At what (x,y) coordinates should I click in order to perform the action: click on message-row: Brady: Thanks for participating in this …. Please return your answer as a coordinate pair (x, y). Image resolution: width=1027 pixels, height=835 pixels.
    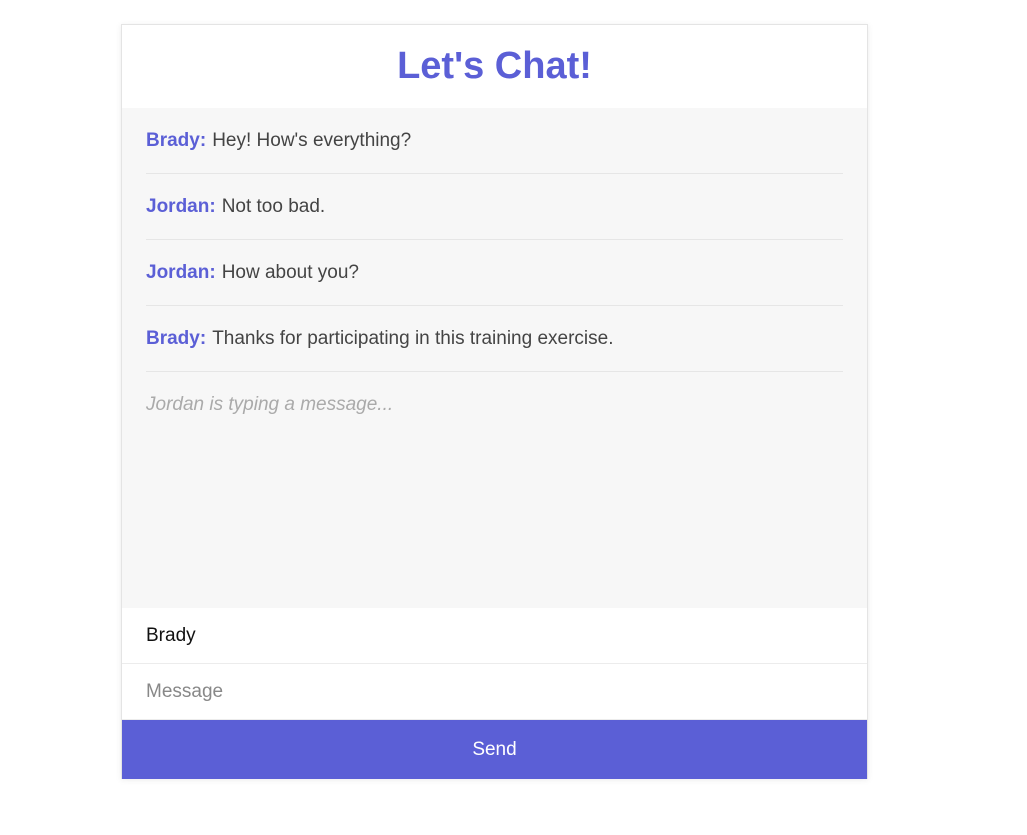
    Looking at the image, I should click on (494, 339).